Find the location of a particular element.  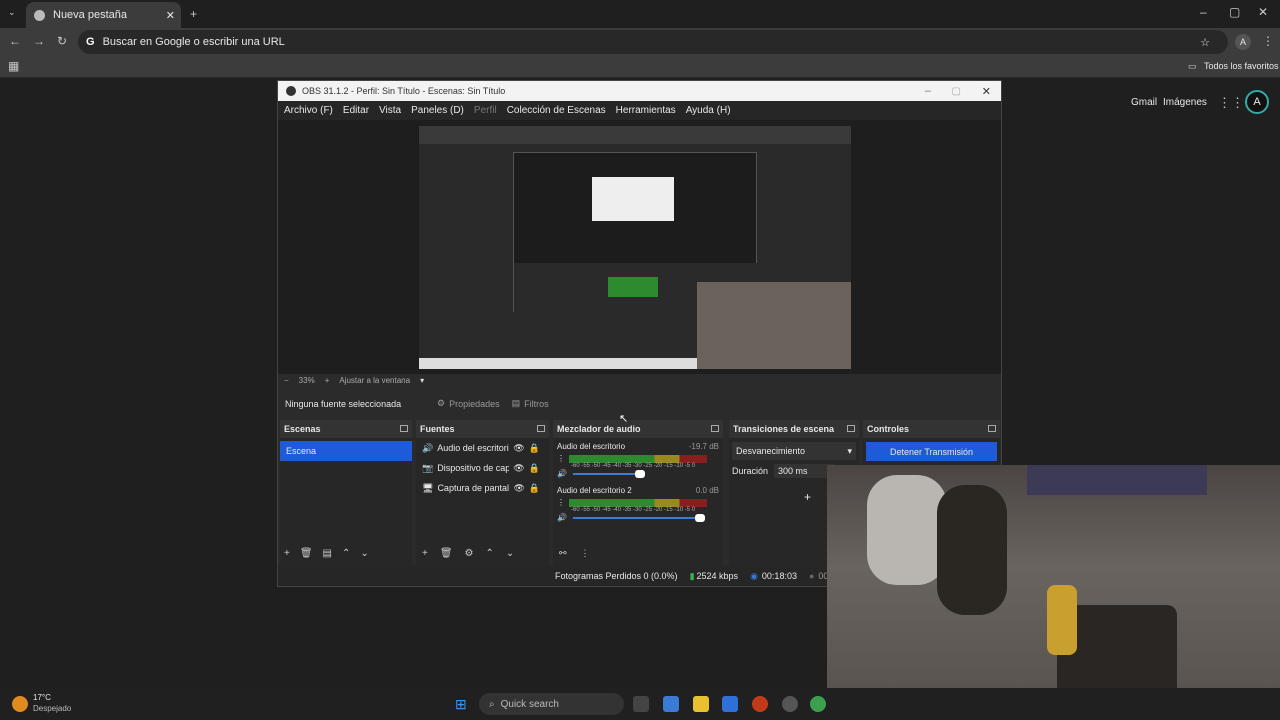

source-item: 📷Dispositivo de captura👁 🔒 is located at coordinates (482, 468).